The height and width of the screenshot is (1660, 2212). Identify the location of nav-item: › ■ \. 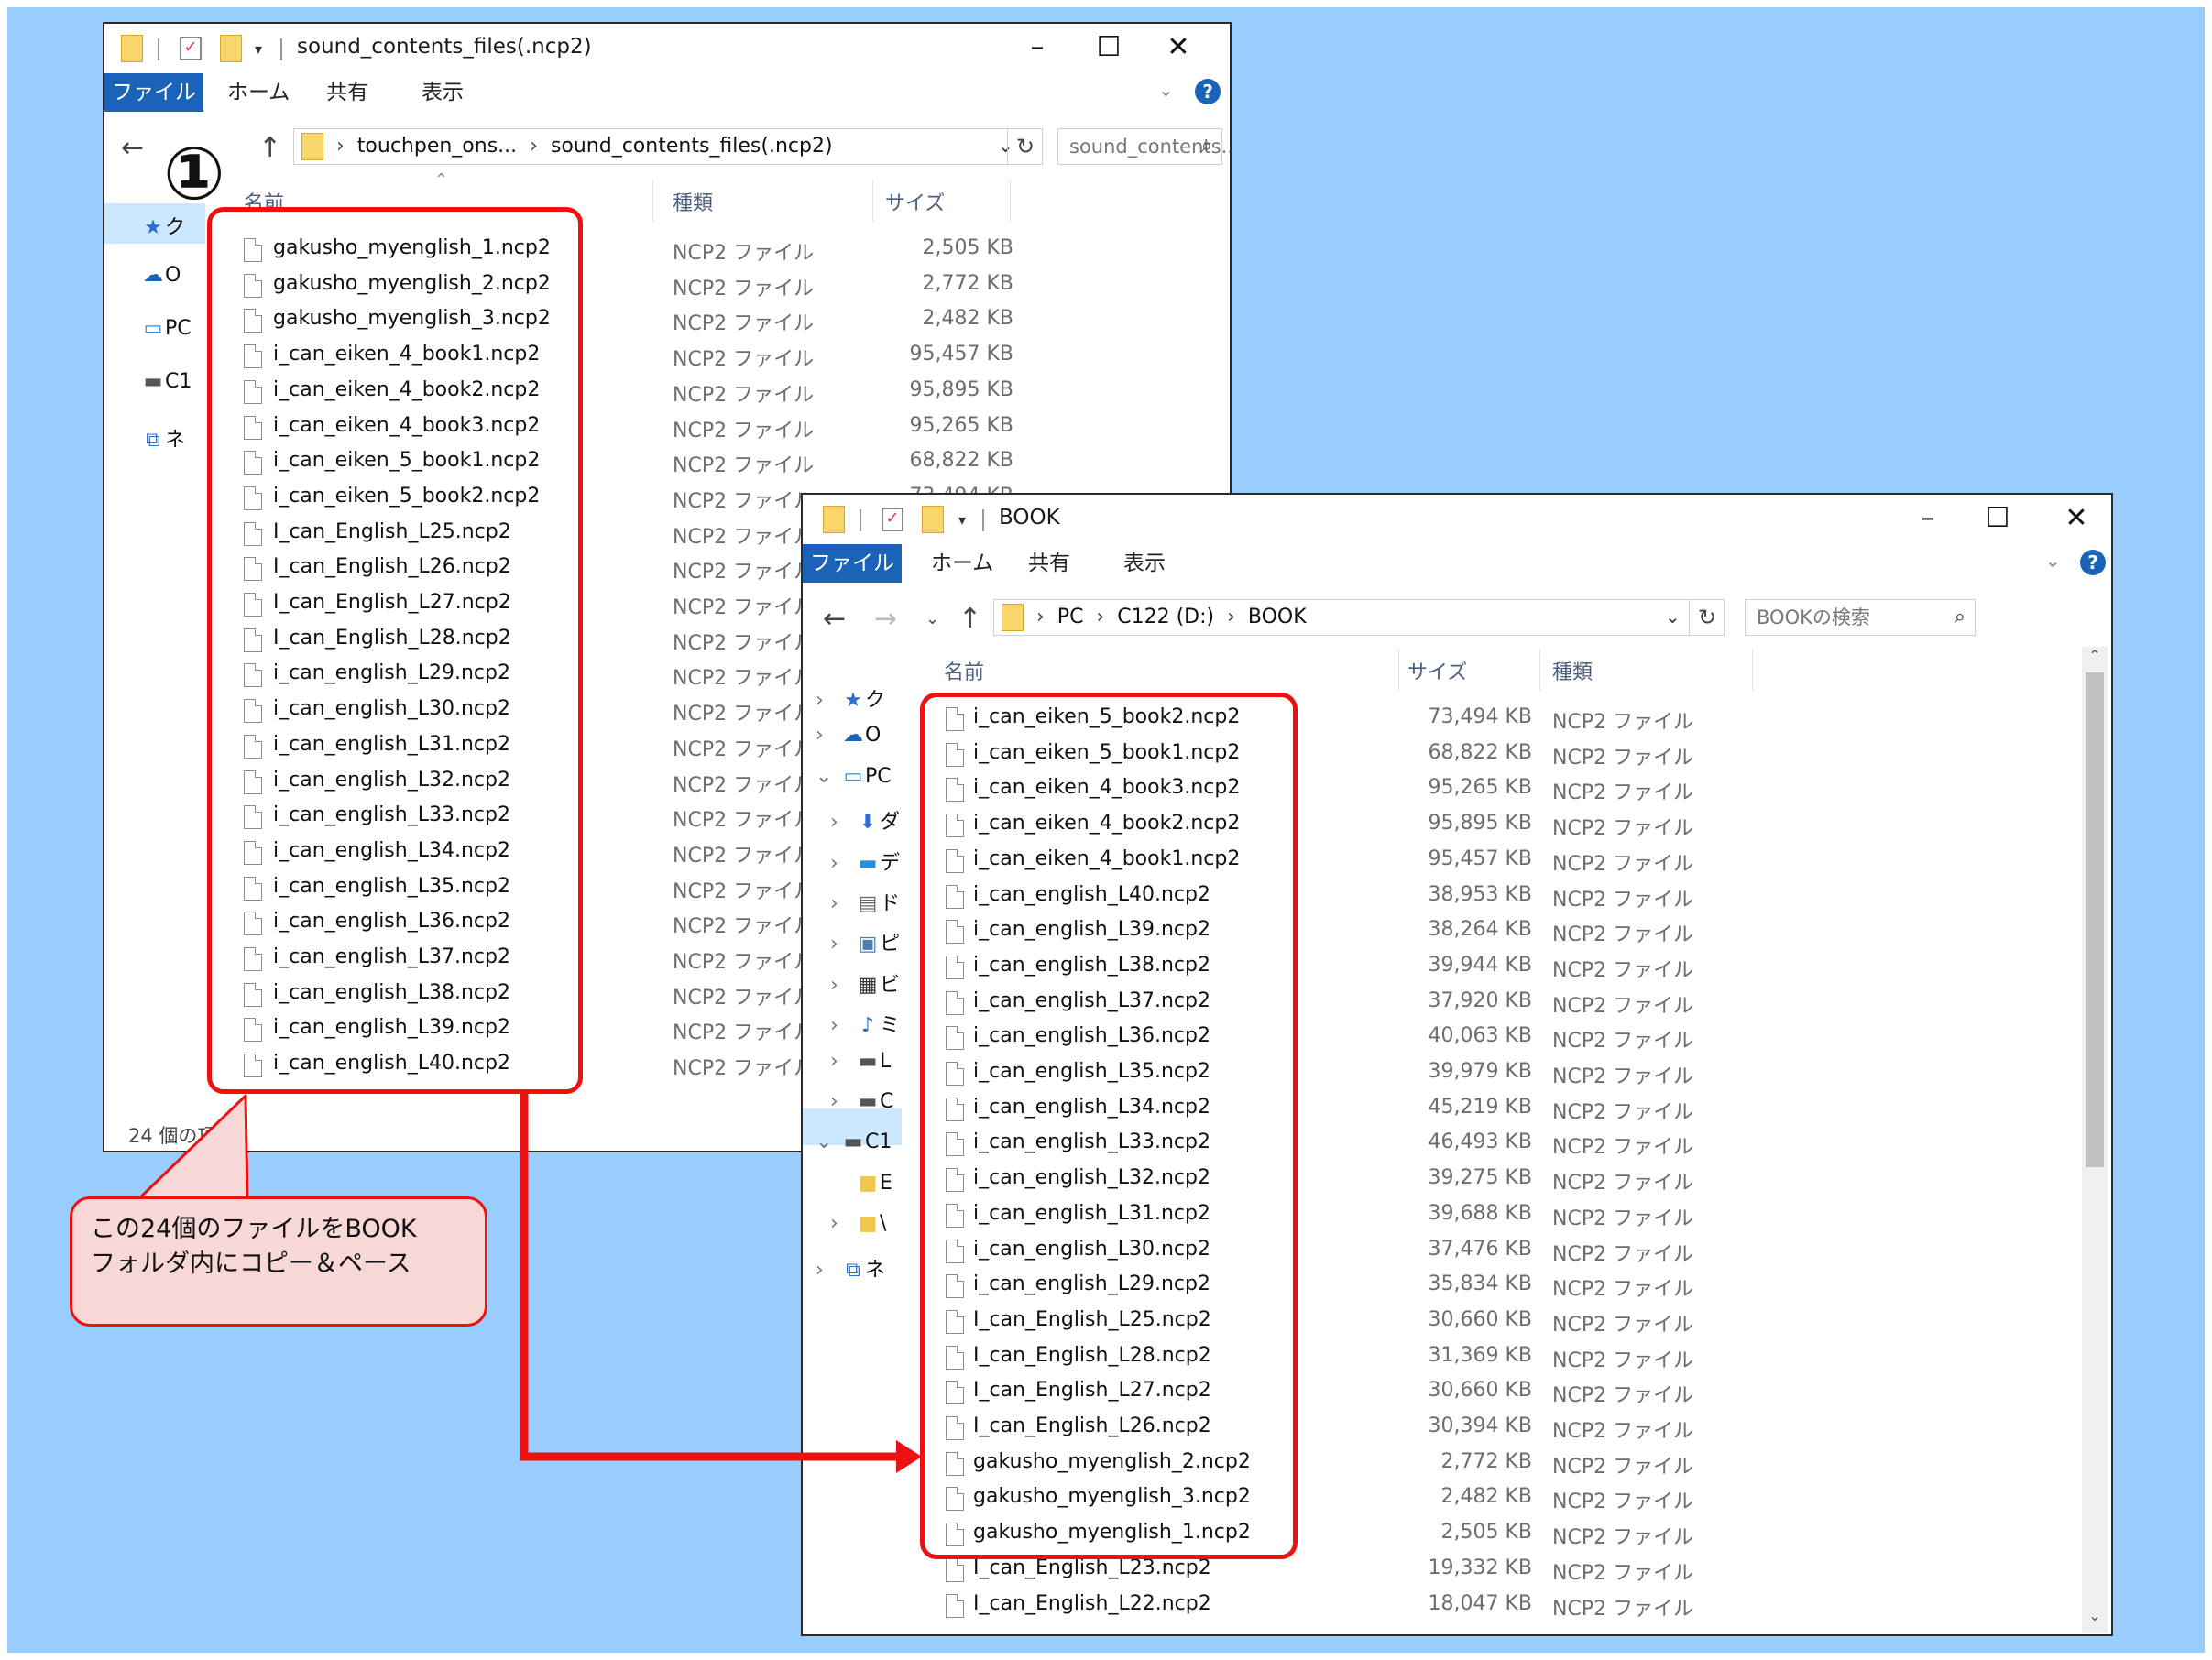
(858, 1223).